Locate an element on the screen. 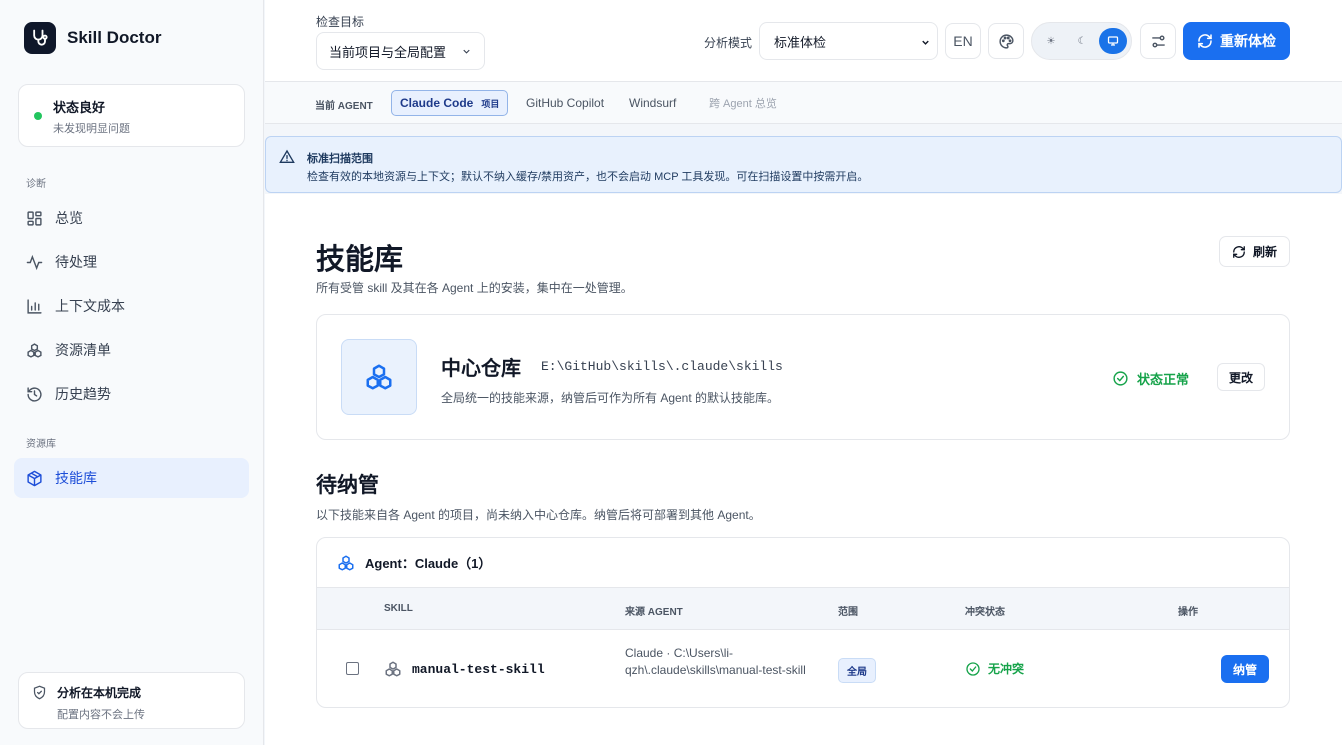 The image size is (1342, 745). sidebar-item-overview: 总览 is located at coordinates (131, 218).